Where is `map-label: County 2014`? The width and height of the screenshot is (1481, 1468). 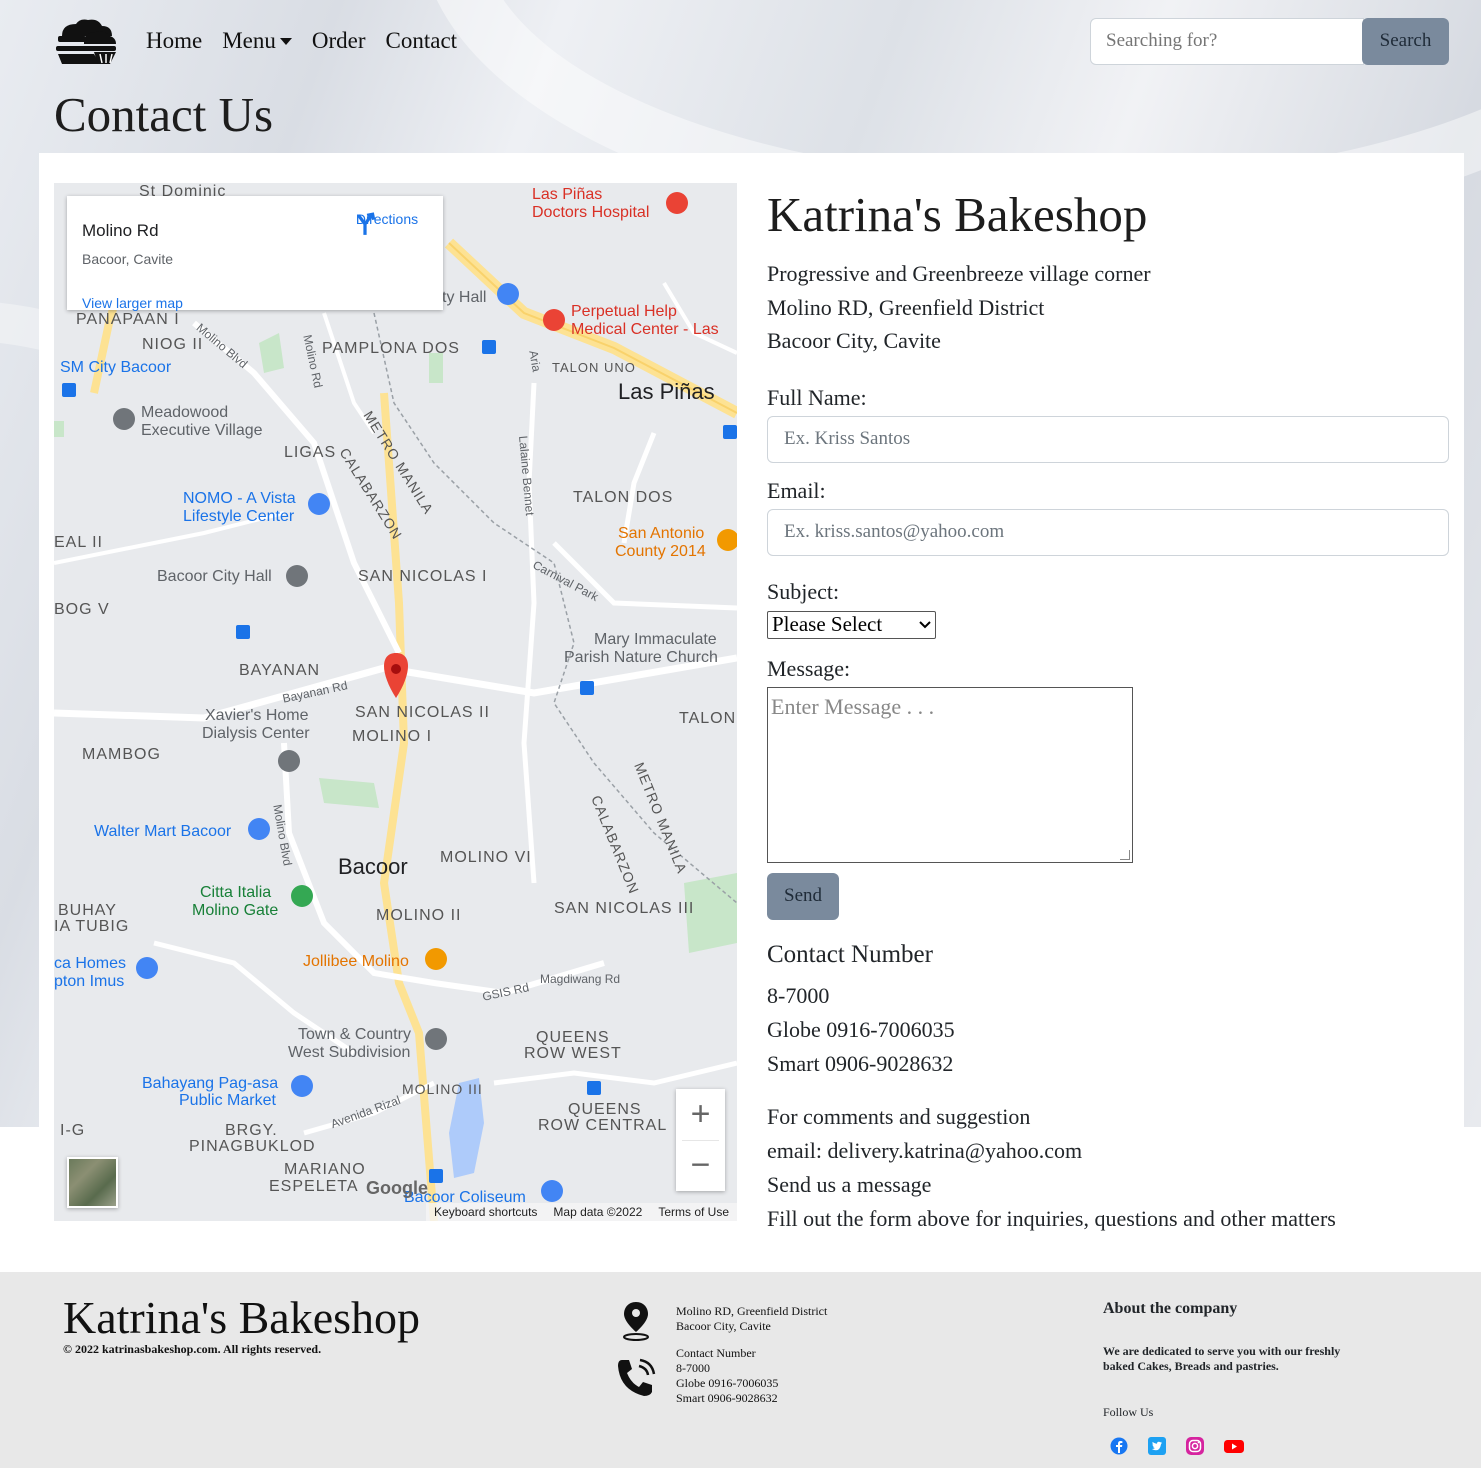
map-label: County 2014 is located at coordinates (660, 551).